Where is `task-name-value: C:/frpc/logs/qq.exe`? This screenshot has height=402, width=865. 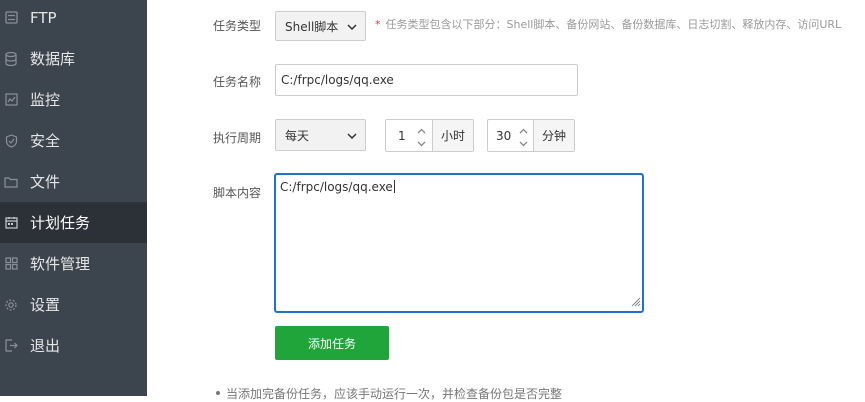
task-name-value: C:/frpc/logs/qq.exe is located at coordinates (337, 80).